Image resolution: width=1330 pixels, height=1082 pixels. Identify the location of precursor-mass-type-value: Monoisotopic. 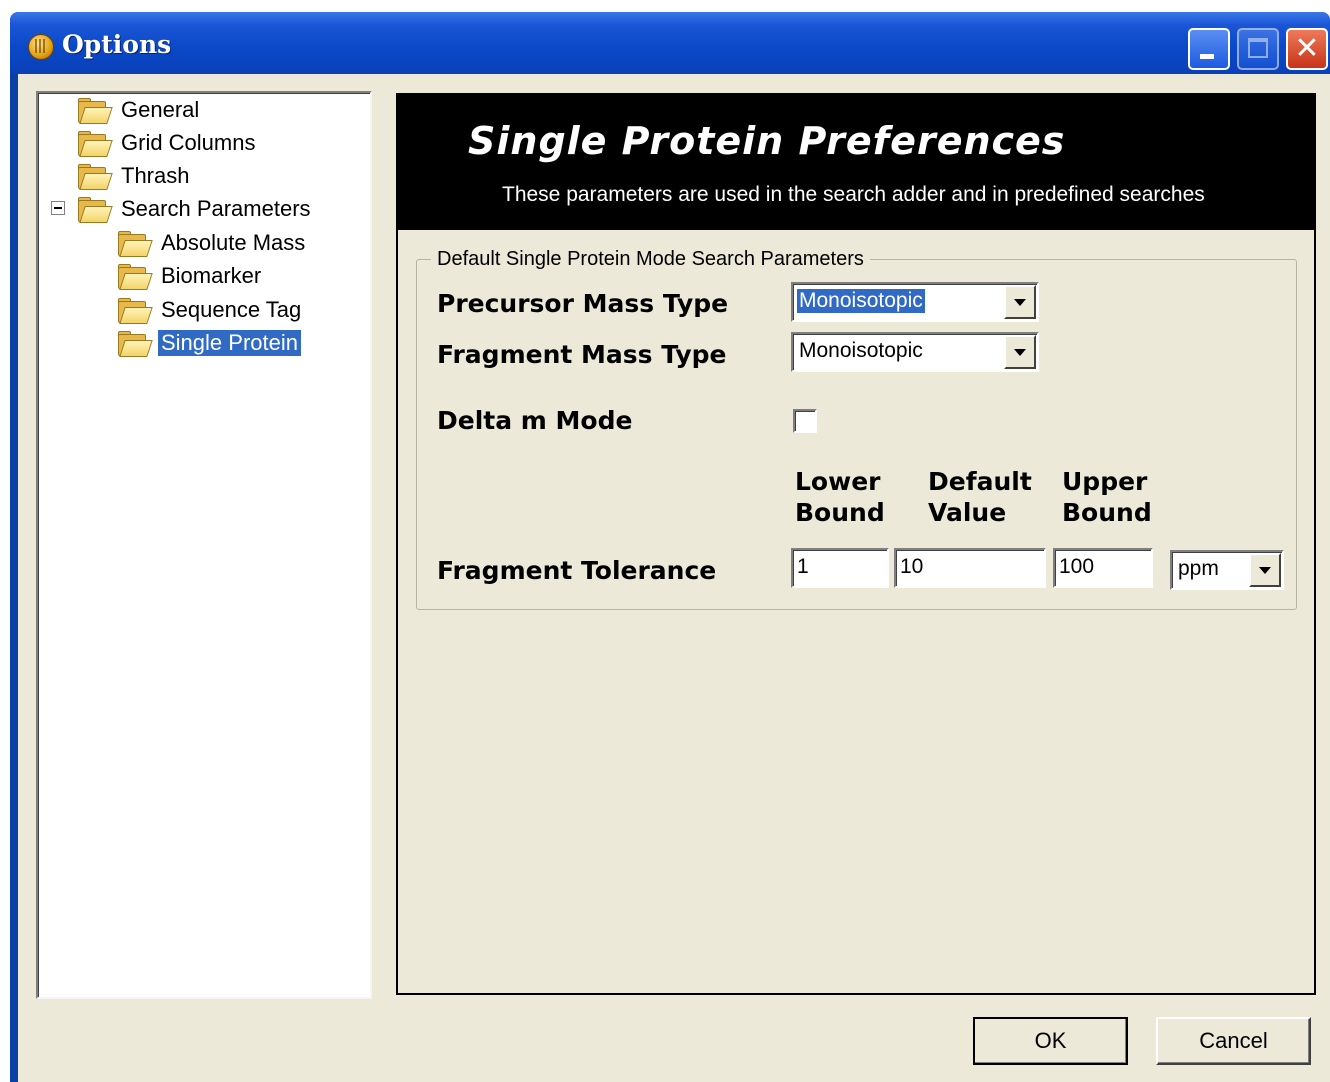
(861, 301).